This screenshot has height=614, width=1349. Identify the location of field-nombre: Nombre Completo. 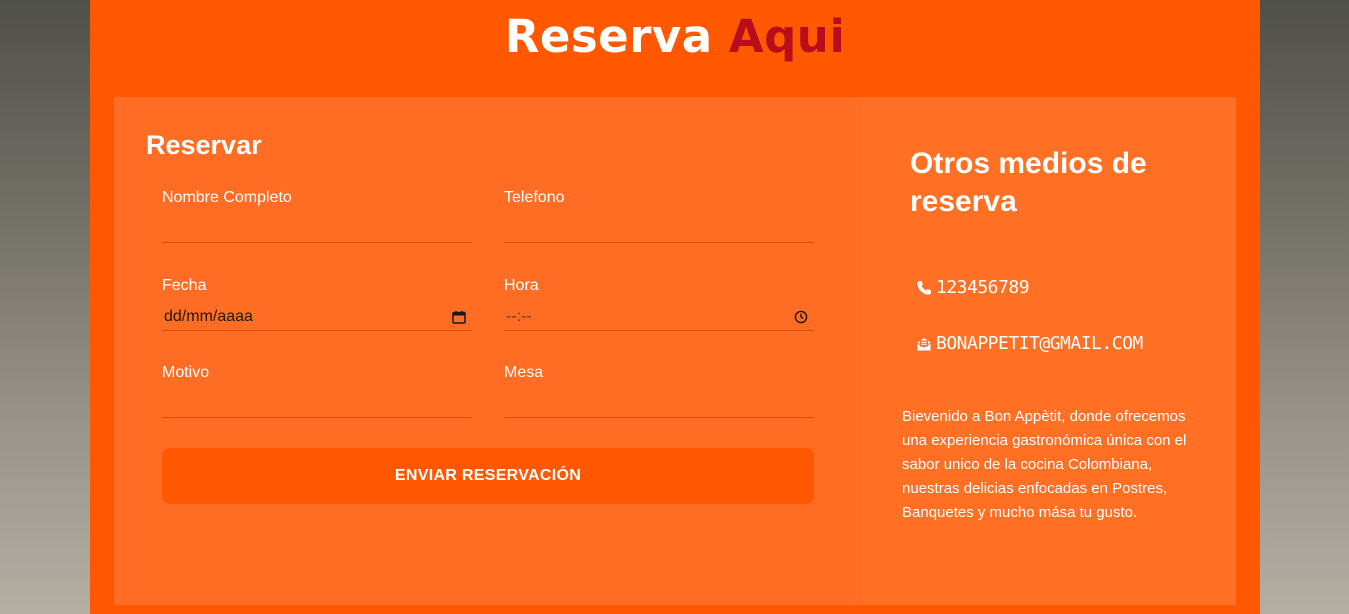
(317, 216).